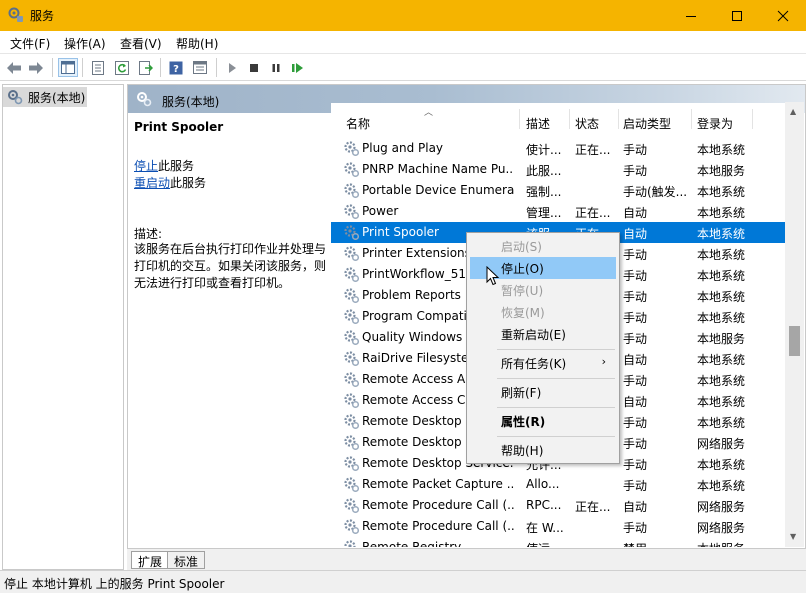 This screenshot has height=593, width=806. Describe the element at coordinates (150, 560) in the screenshot. I see `tab-extended: 扩展` at that location.